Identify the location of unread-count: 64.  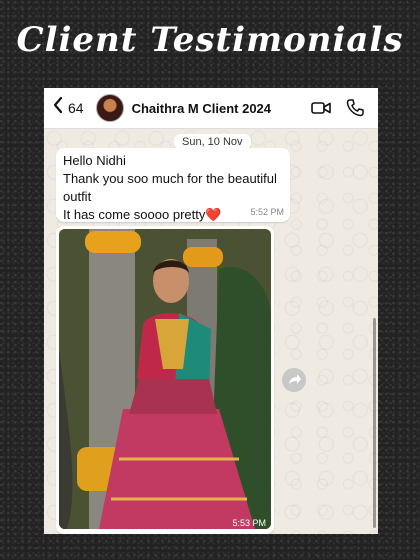
(76, 108).